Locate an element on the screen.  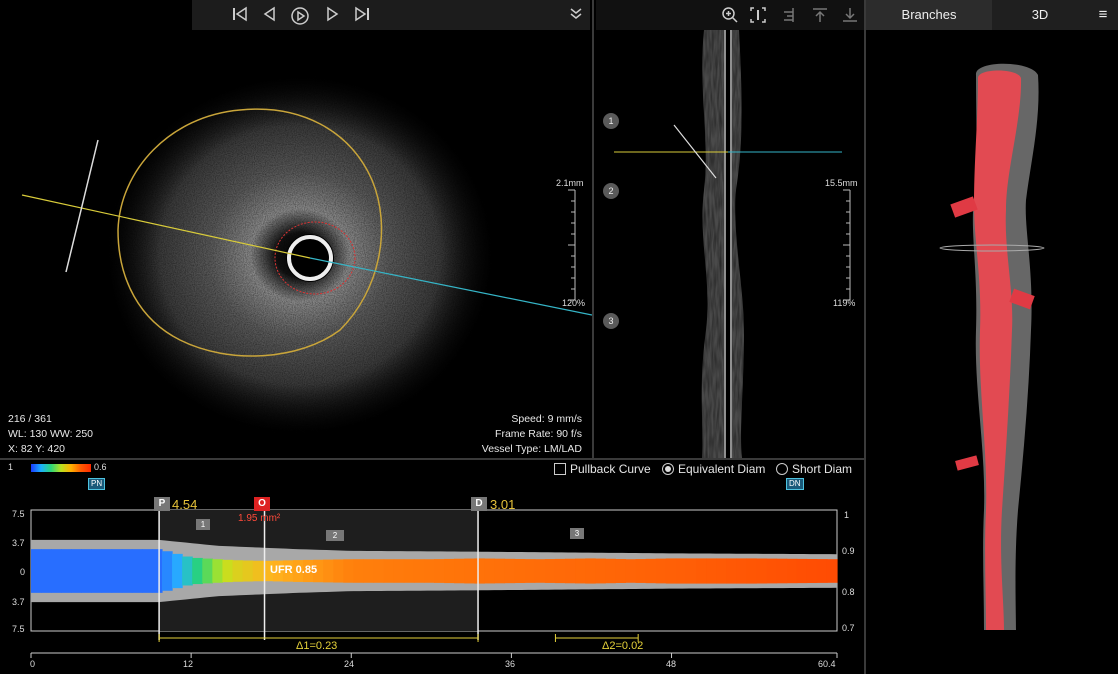
y-tick-right: 0.8 is located at coordinates (848, 592).